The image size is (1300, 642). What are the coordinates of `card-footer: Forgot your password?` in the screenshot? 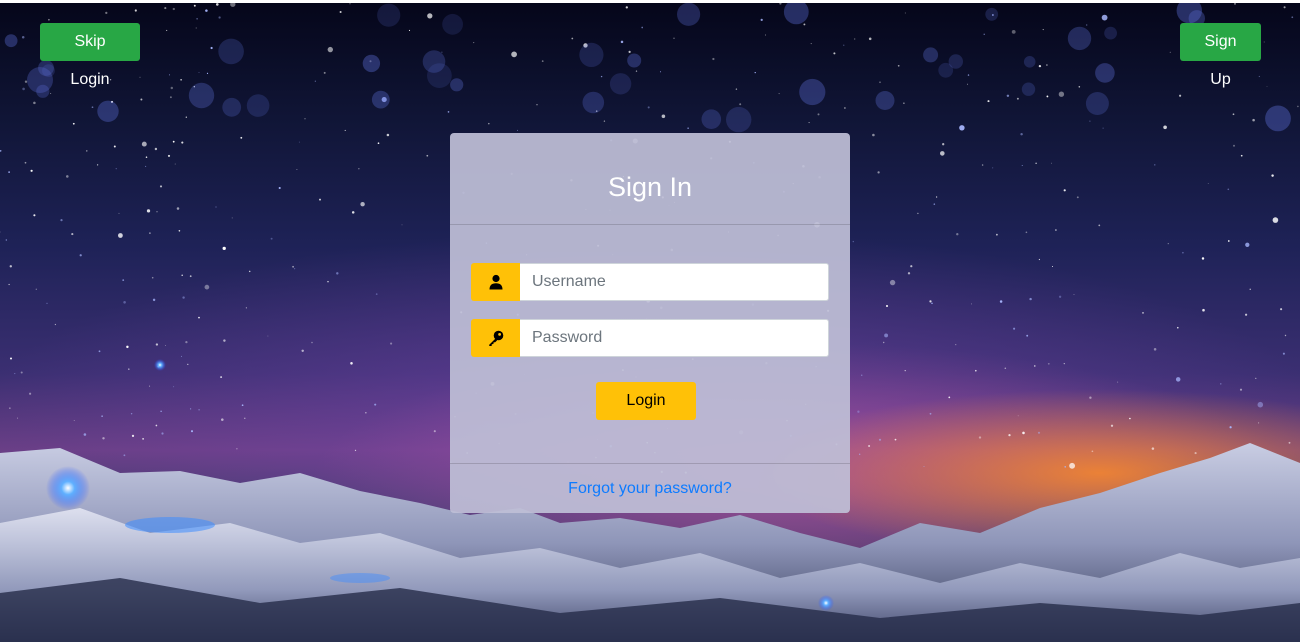 It's located at (650, 488).